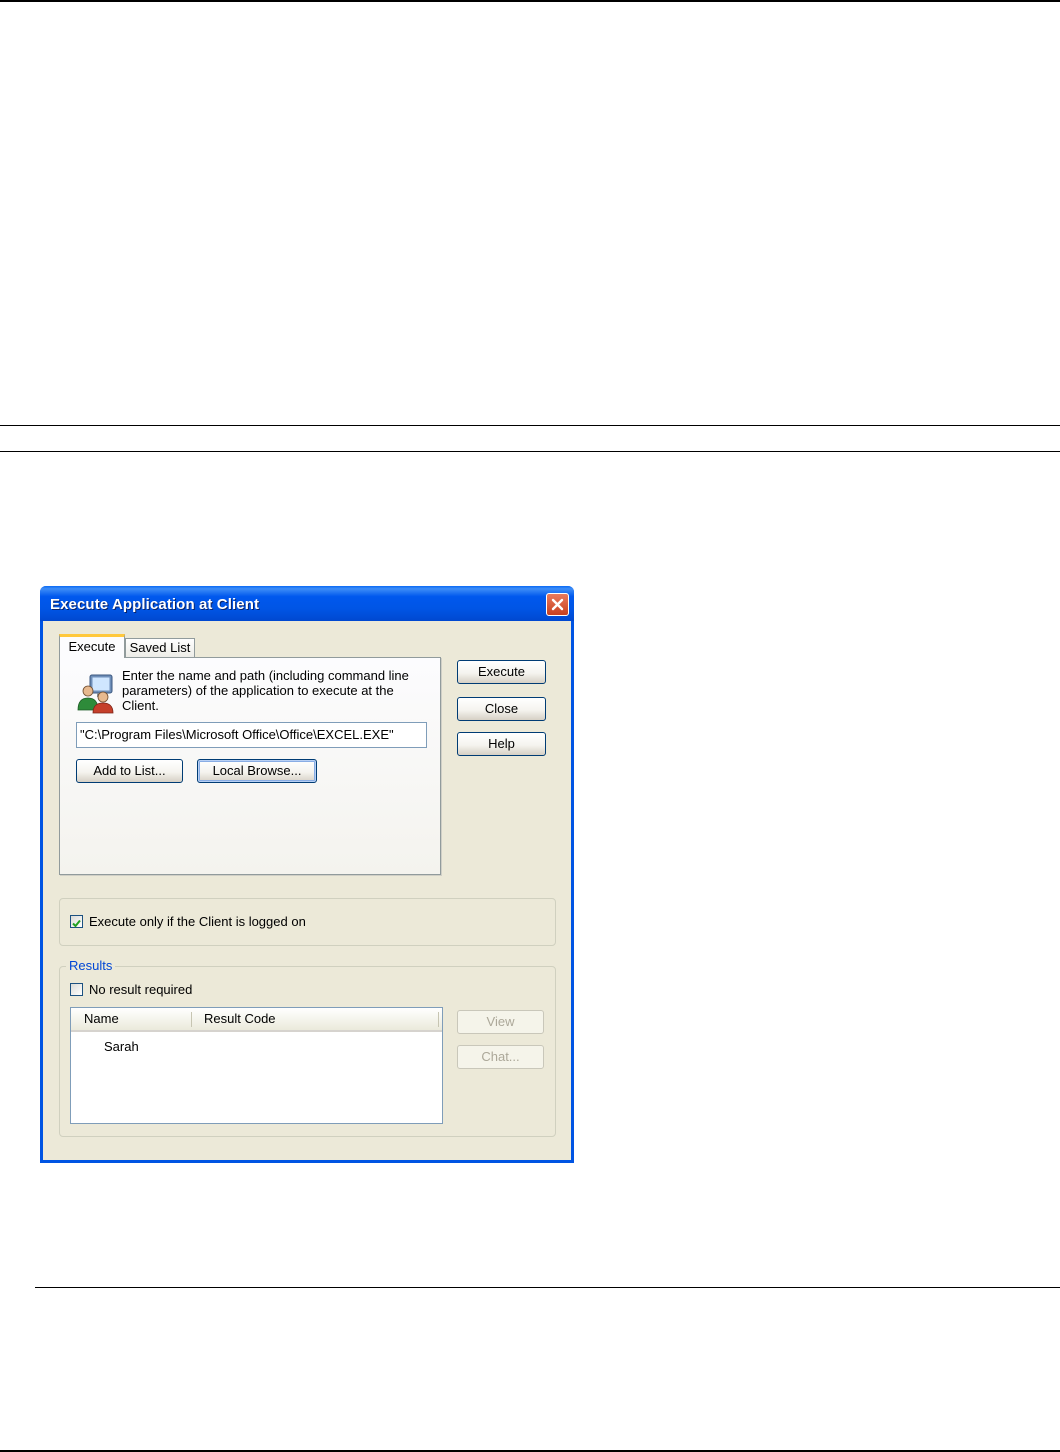 The image size is (1060, 1452). I want to click on dialog-titlebar: Execute Application at Client, so click(307, 603).